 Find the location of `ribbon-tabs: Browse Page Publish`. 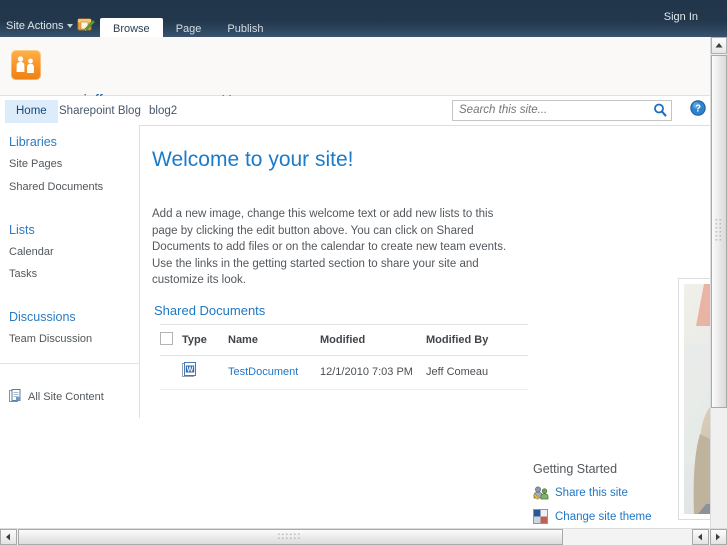

ribbon-tabs: Browse Page Publish is located at coordinates (188, 27).